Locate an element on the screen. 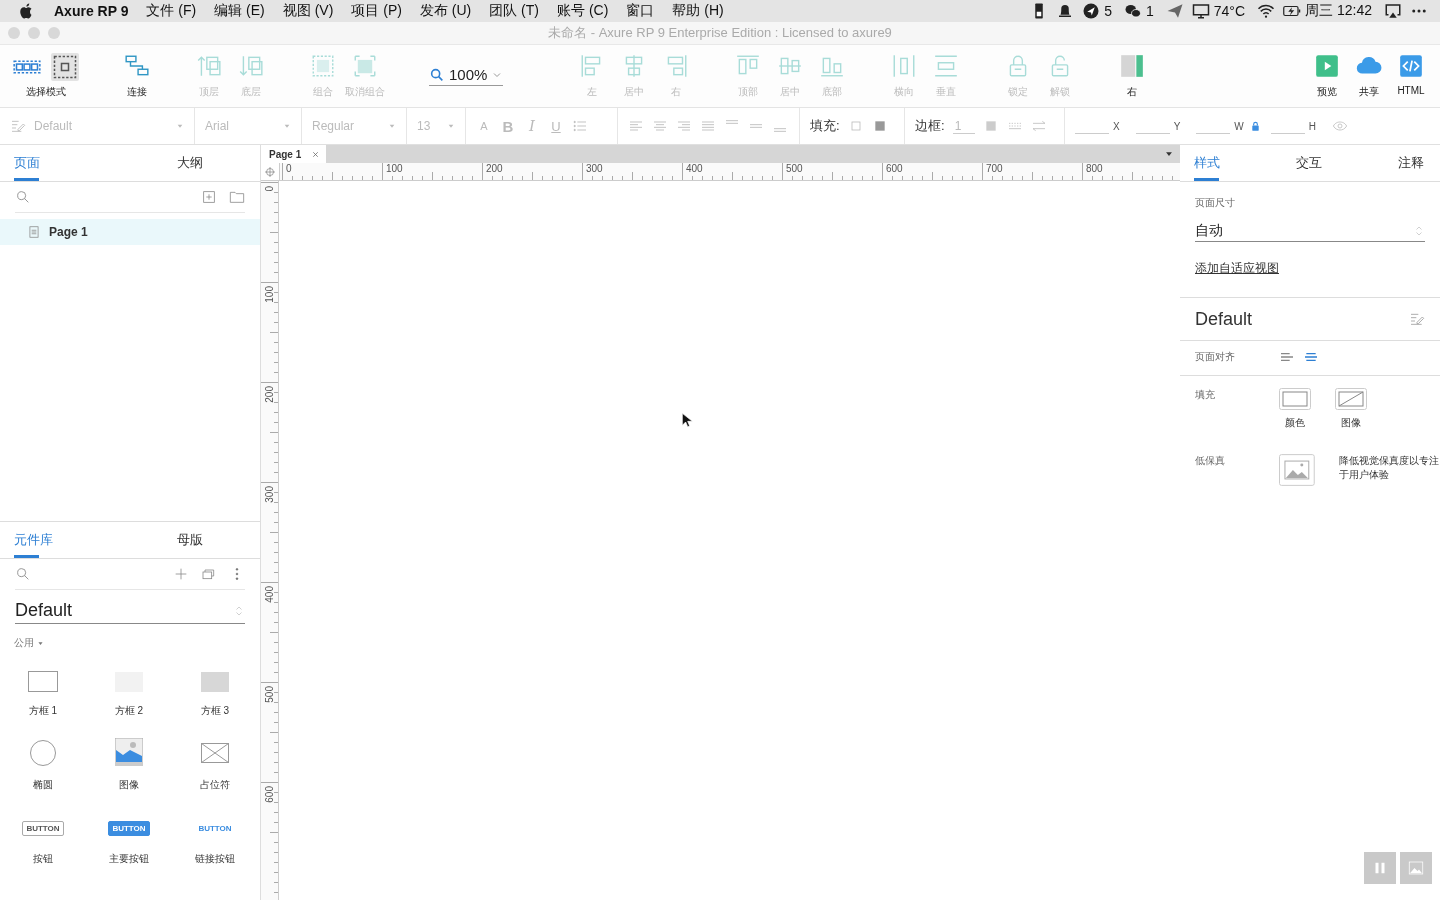 This screenshot has width=1440, height=900. tool-label: 选择模式 is located at coordinates (46, 92).